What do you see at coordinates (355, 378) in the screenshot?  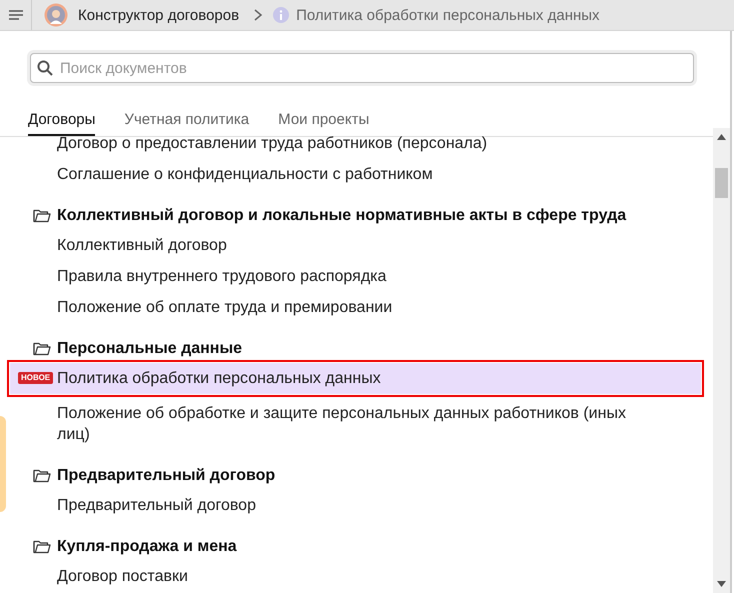 I see `document-item: НОВОЕ Политика обработки персональных данных` at bounding box center [355, 378].